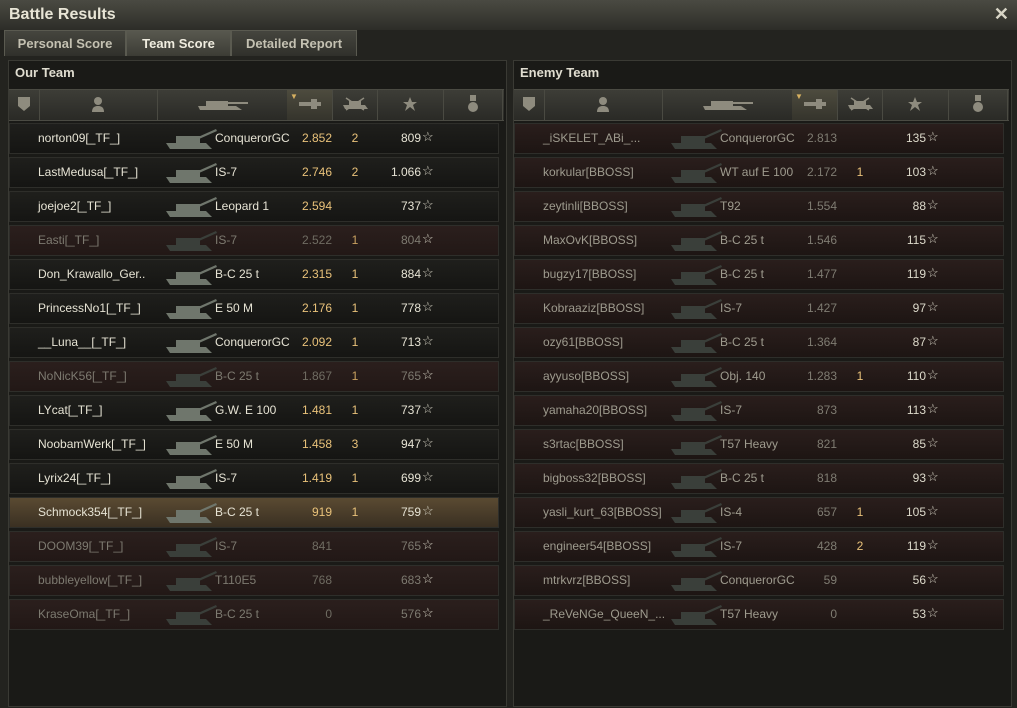 The width and height of the screenshot is (1017, 708). I want to click on table-row: Schmock354[_TF_] B-C 25 t 919 1 759 ☆, so click(254, 512).